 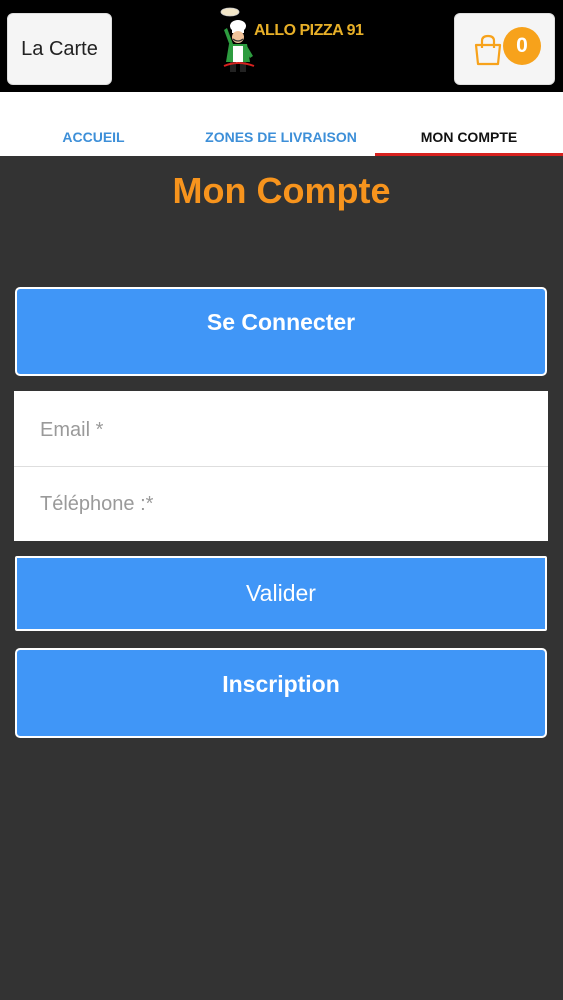 I want to click on app-header: La Carte ALLO PIZZA 91 0, so click(x=281, y=46).